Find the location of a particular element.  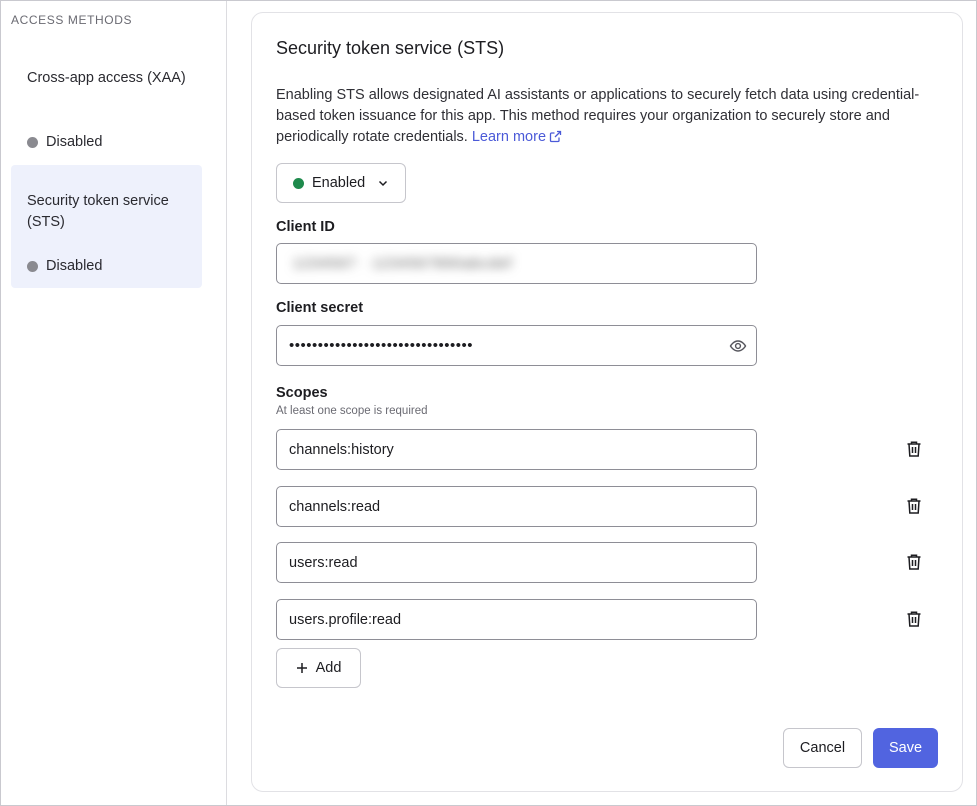

chevron-down-icon is located at coordinates (383, 183).